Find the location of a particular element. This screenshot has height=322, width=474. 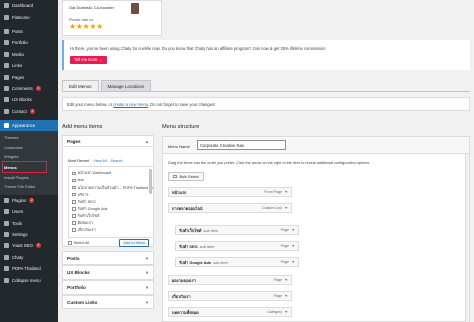

sidebar-item-chaty: Chaty is located at coordinates (29, 257).